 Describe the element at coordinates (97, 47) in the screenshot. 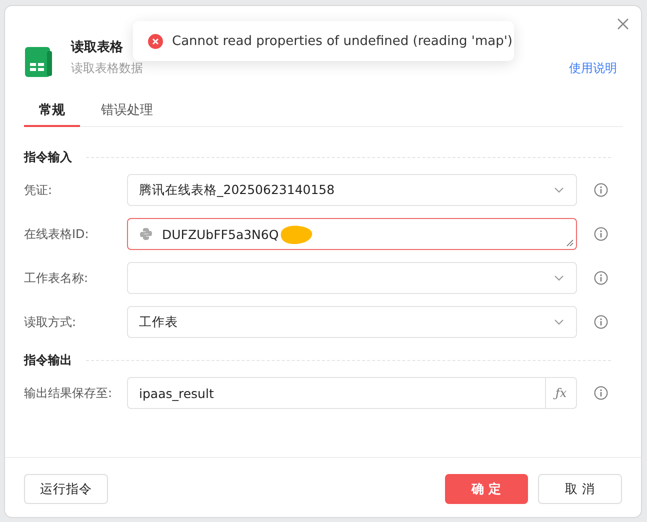

I see `dialog-title: 读取表格` at that location.